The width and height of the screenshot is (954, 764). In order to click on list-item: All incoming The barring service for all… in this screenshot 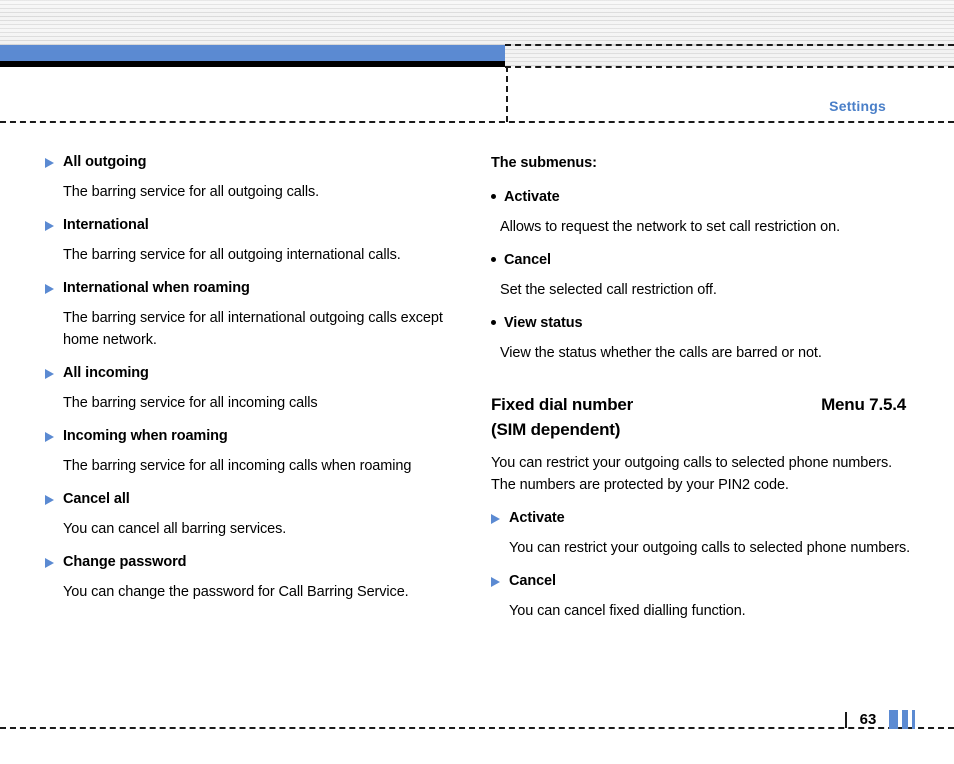, I will do `click(255, 388)`.